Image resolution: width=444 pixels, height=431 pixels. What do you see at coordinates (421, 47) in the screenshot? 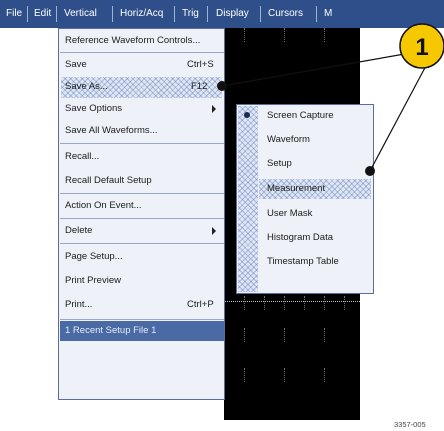
I see `callout-number: 1` at bounding box center [421, 47].